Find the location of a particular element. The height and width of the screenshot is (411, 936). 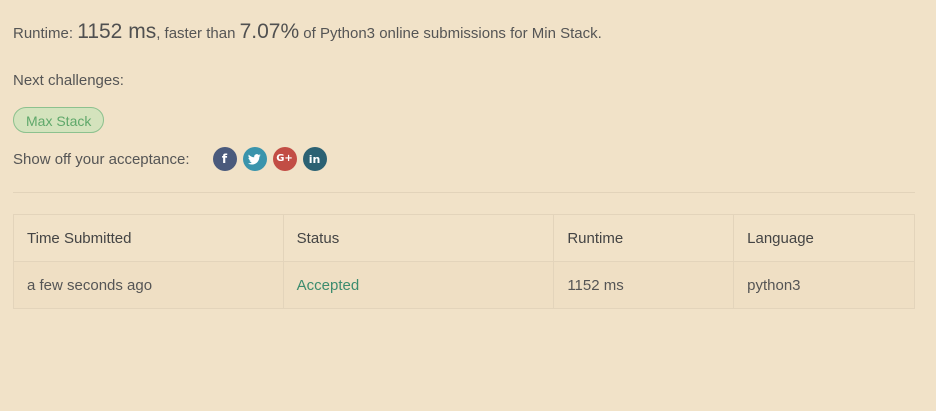

cell-status: Accepted is located at coordinates (418, 285).